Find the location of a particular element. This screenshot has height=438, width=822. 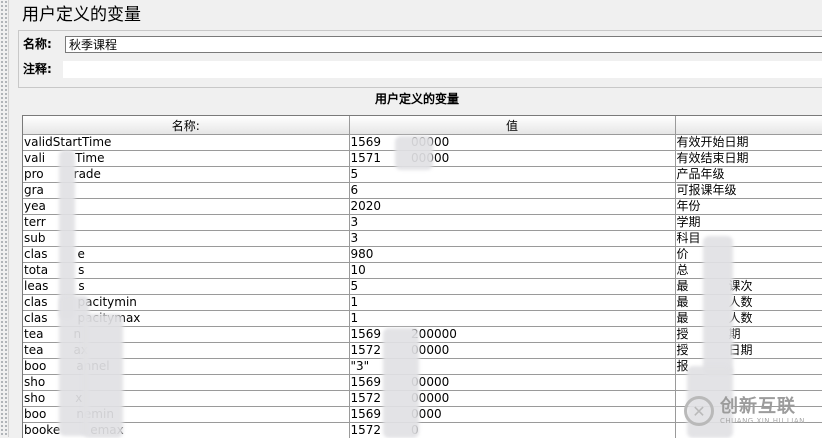

cell-description: 最课次 is located at coordinates (748, 287).